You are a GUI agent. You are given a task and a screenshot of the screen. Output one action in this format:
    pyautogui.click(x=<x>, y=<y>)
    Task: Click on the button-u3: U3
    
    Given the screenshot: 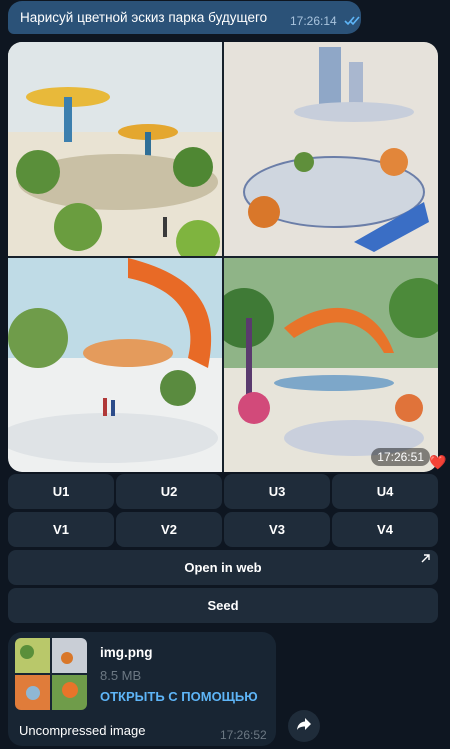 What is the action you would take?
    pyautogui.click(x=277, y=491)
    